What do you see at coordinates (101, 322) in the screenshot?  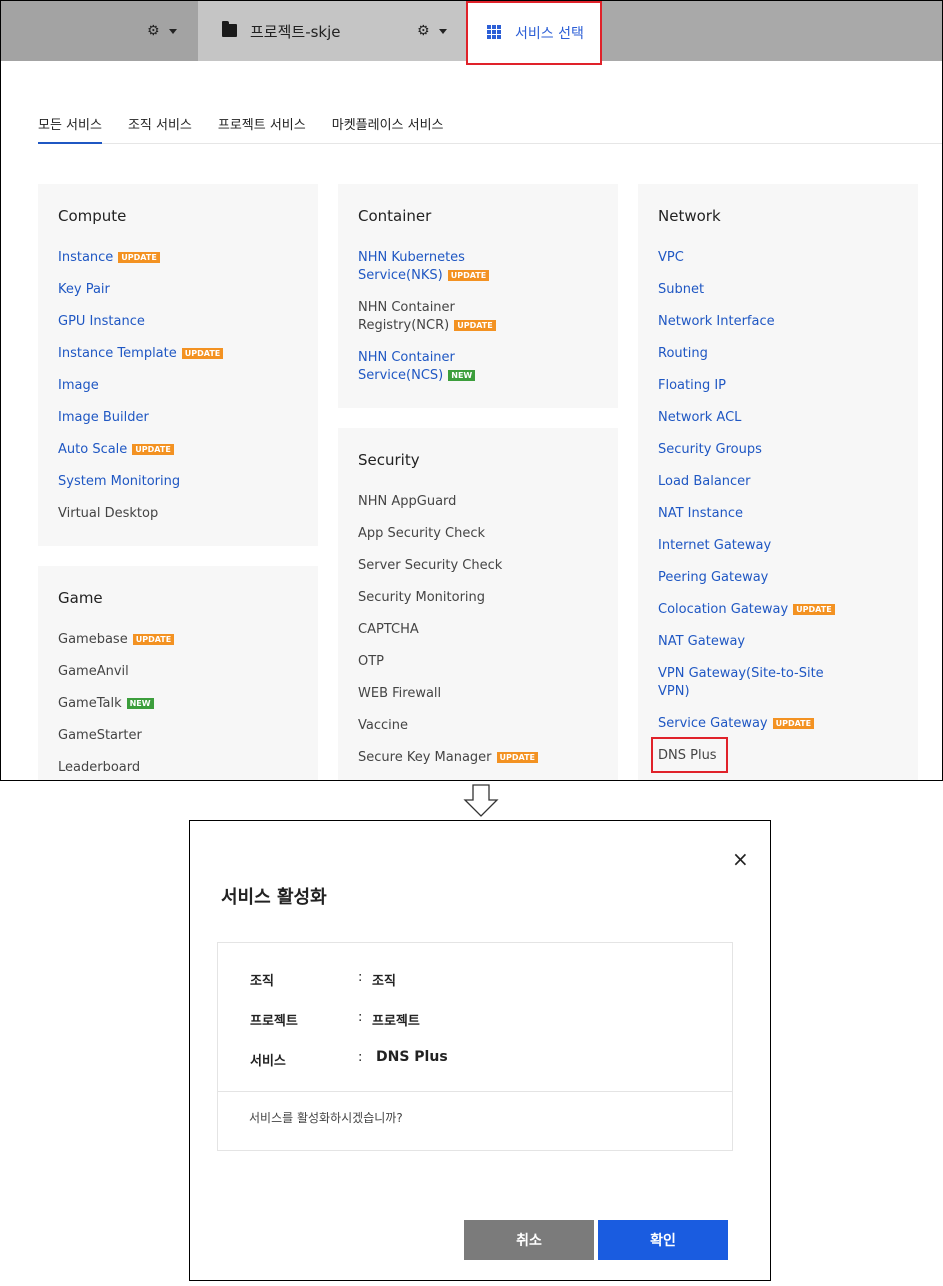 I see `service-link: GPU Instance` at bounding box center [101, 322].